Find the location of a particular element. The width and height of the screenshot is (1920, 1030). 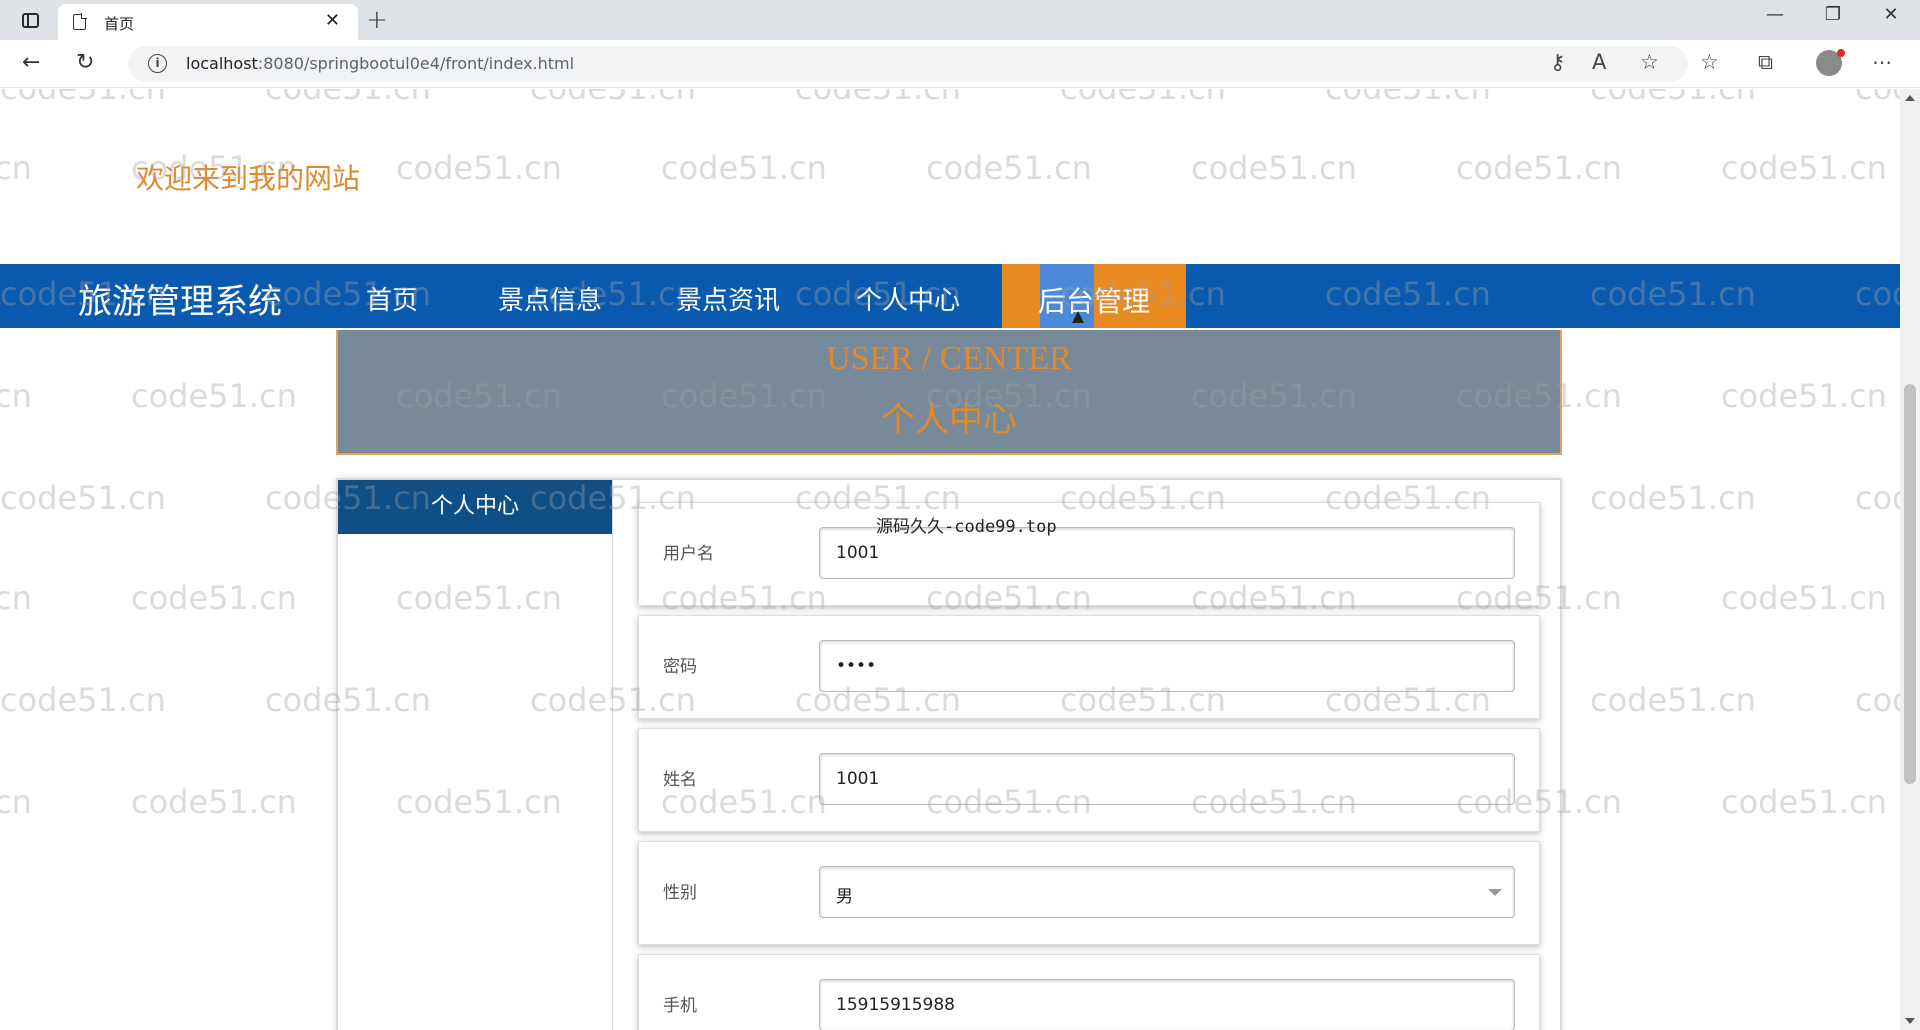

password-label: 密码 is located at coordinates (680, 667).